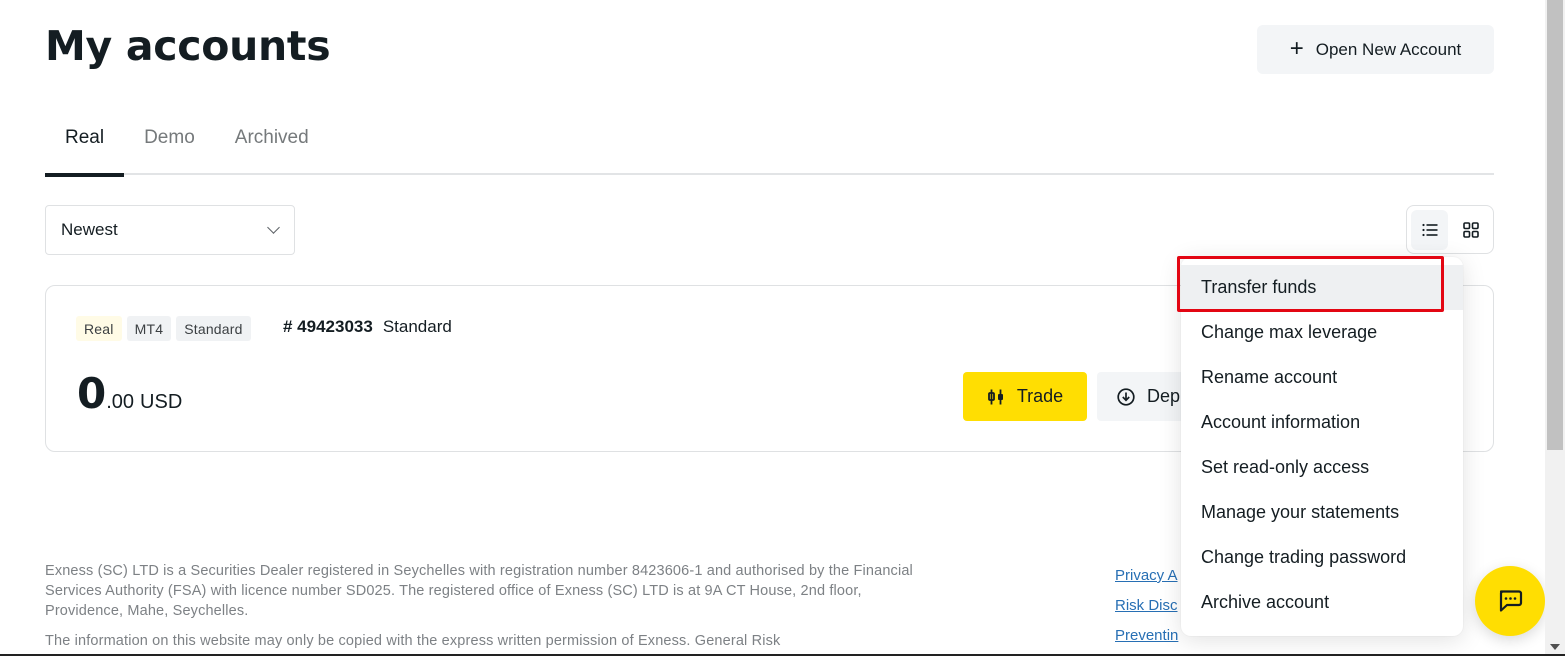 The height and width of the screenshot is (656, 1565). I want to click on chat-icon, so click(1511, 601).